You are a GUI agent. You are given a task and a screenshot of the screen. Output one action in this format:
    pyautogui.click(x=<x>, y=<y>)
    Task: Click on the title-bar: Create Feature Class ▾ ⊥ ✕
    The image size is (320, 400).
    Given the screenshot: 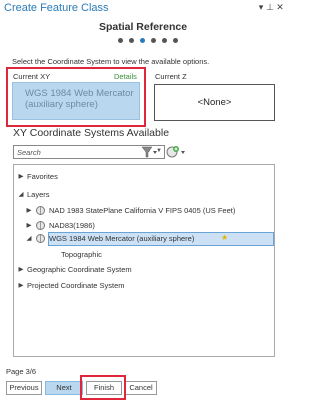 What is the action you would take?
    pyautogui.click(x=143, y=9)
    